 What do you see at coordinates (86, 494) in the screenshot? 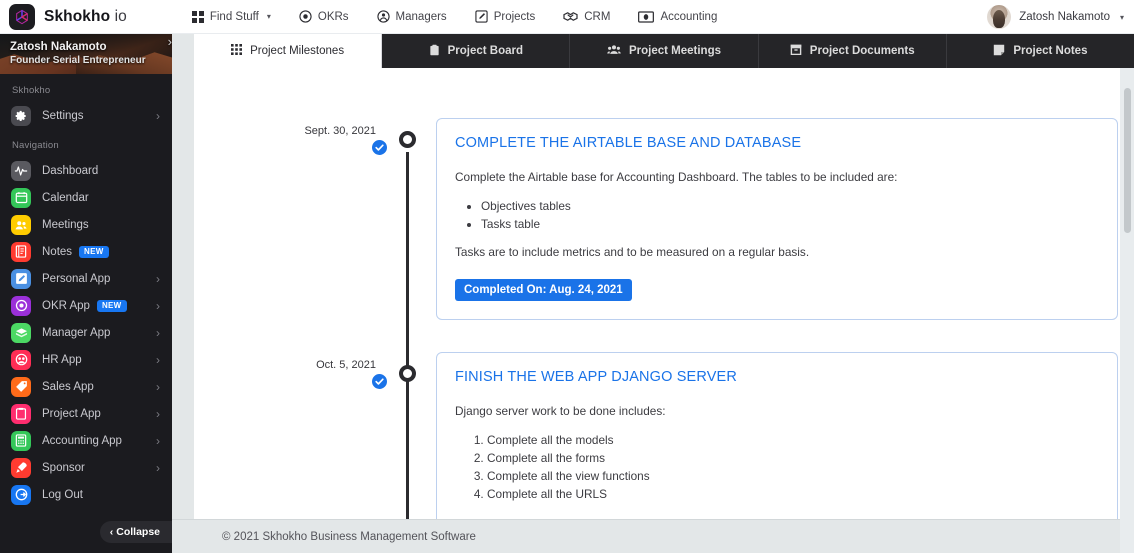
I see `sidebar-item-log-out: Log Out` at bounding box center [86, 494].